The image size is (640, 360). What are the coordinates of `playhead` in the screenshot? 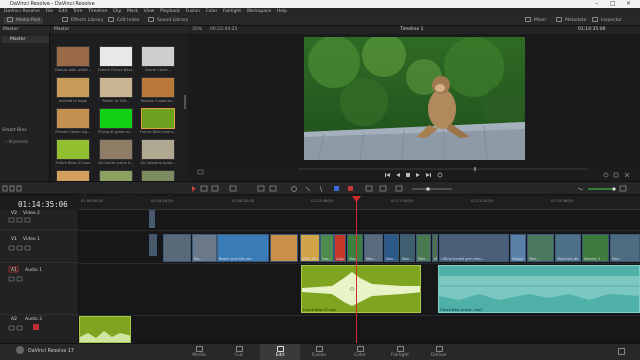 It's located at (356, 271).